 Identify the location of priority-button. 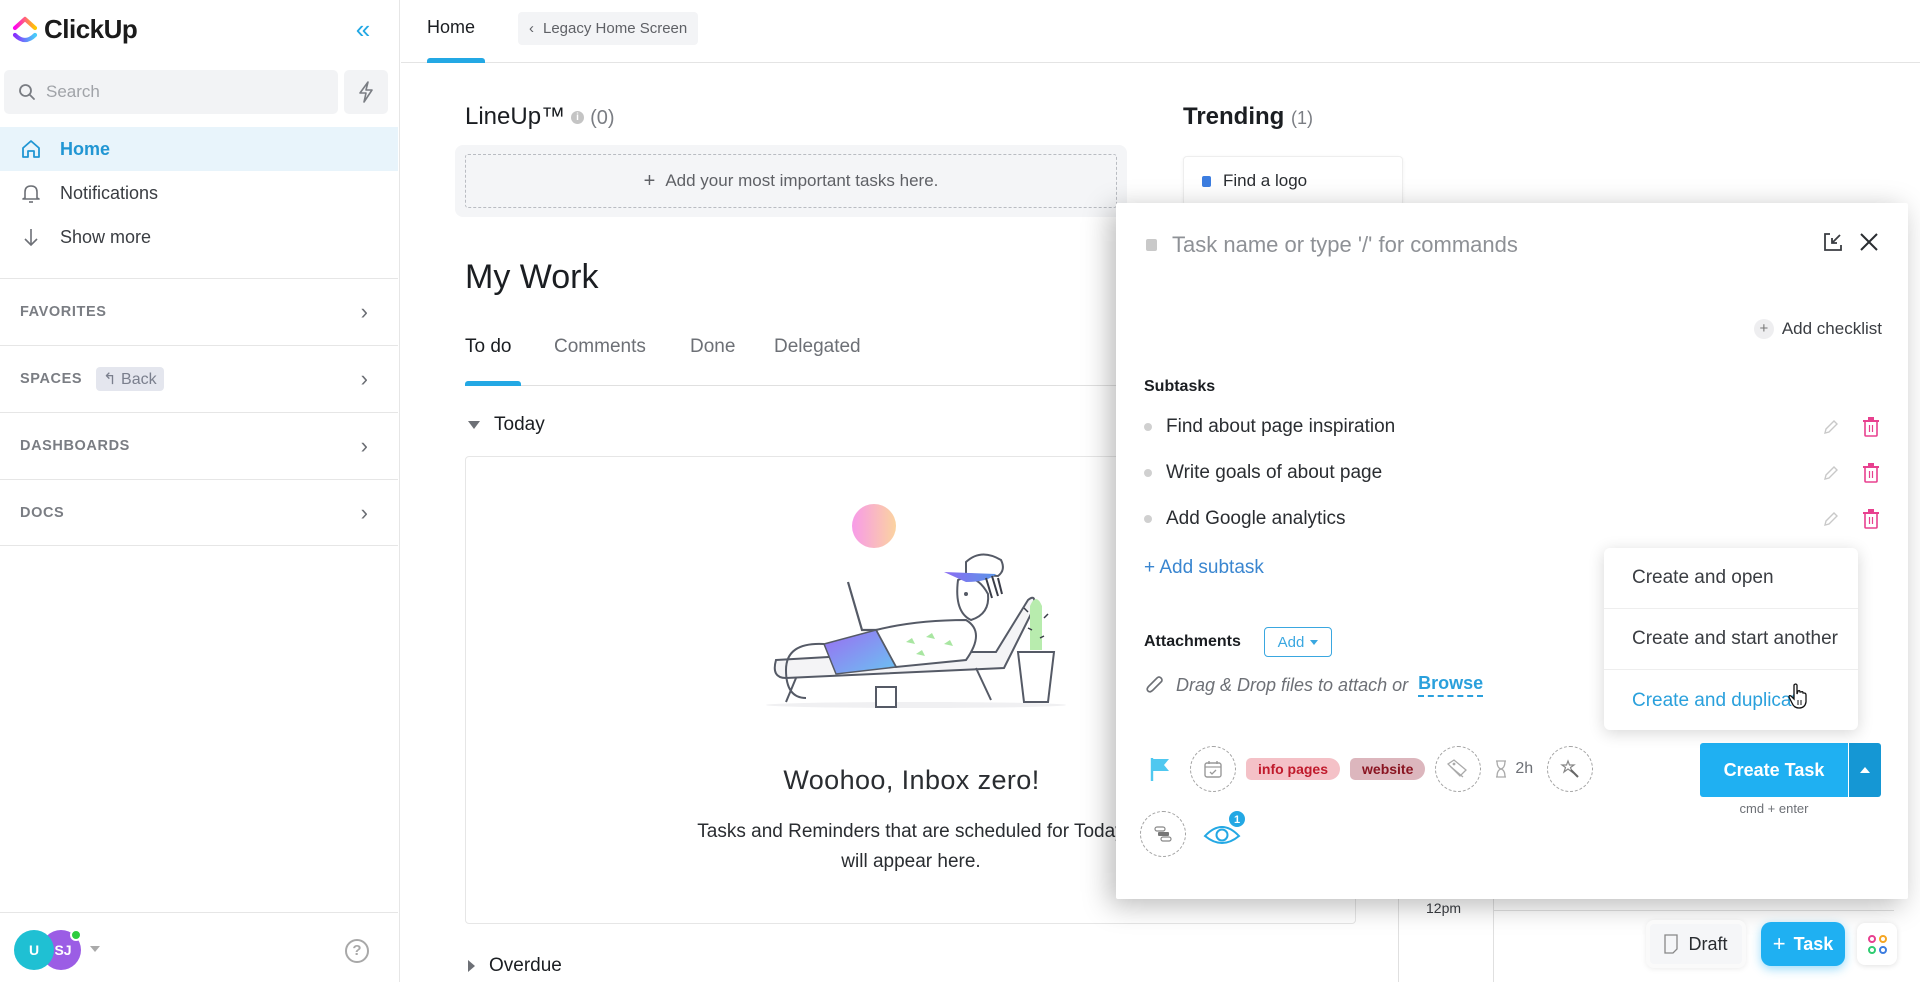
(1160, 769).